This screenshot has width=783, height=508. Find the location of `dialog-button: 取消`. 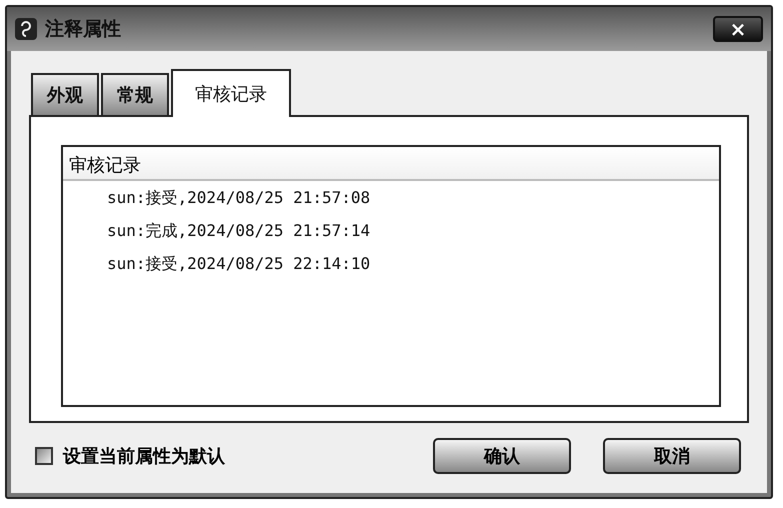

dialog-button: 取消 is located at coordinates (672, 456).